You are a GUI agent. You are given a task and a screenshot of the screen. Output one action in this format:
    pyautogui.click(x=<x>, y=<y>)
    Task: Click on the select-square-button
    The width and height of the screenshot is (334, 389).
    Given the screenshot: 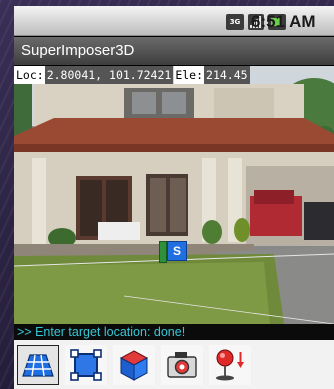 What is the action you would take?
    pyautogui.click(x=86, y=364)
    